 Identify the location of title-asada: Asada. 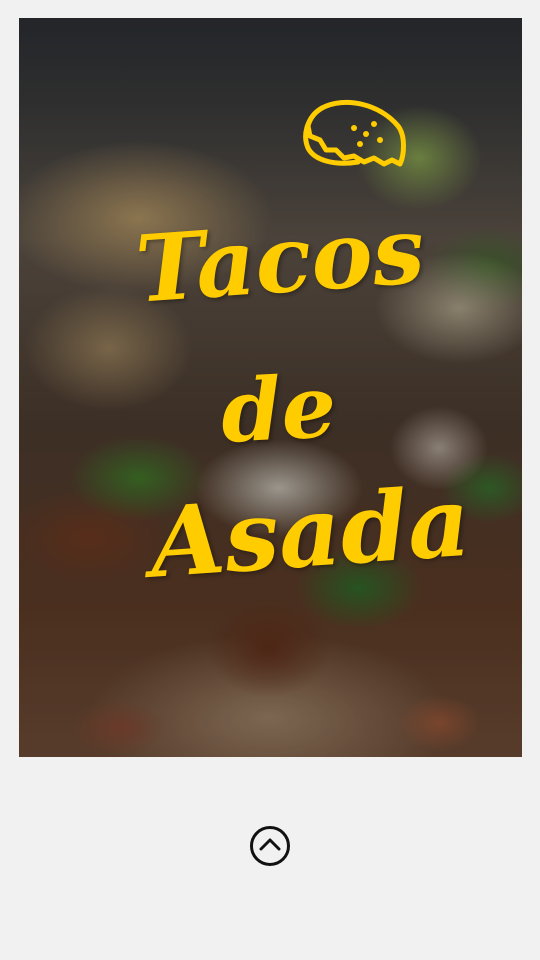
(310, 532).